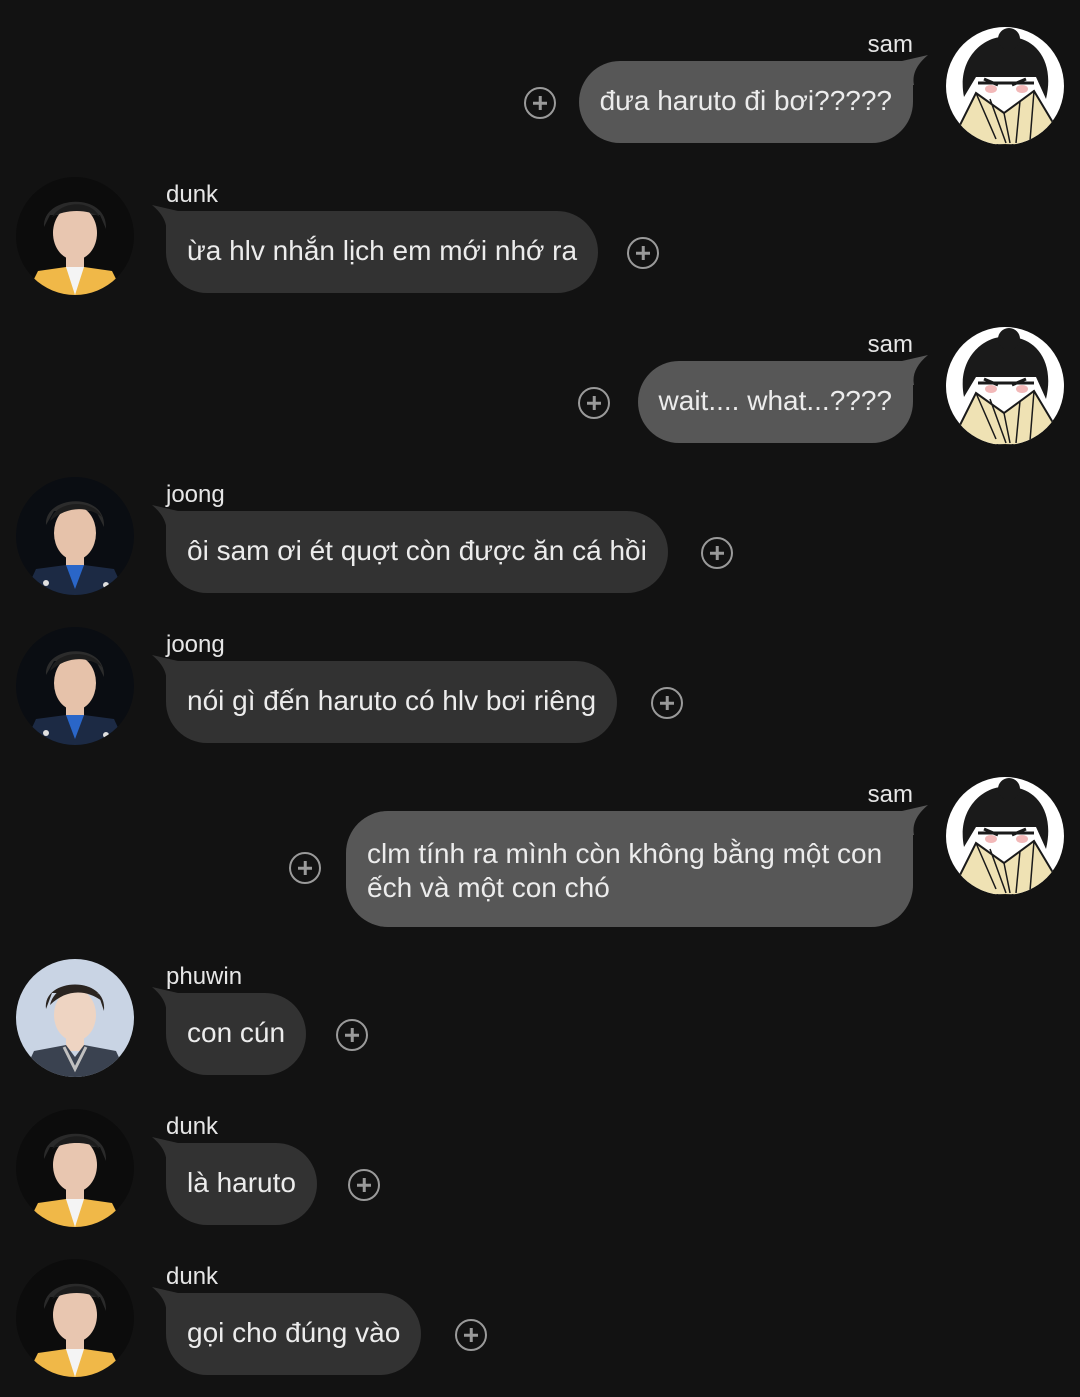 This screenshot has height=1397, width=1080. Describe the element at coordinates (417, 552) in the screenshot. I see `message-bubble: ôi sam ơi ét quợt còn được ăn cá hồi` at that location.